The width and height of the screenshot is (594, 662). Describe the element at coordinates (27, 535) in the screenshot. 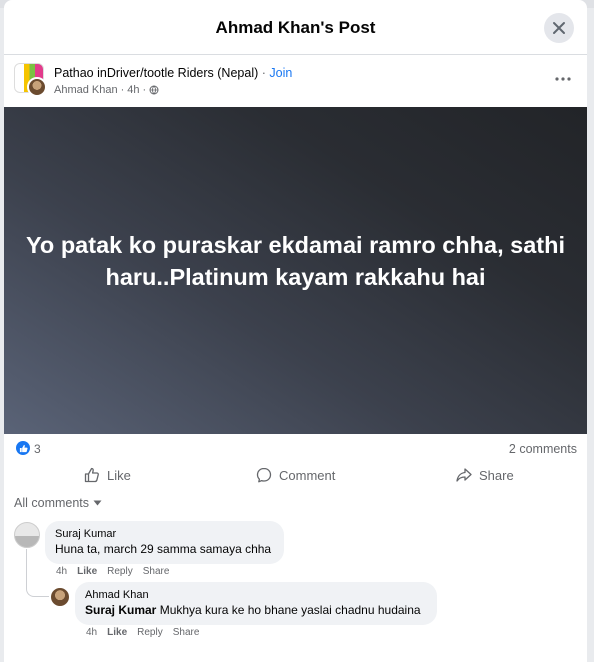

I see `comment-avatar` at that location.